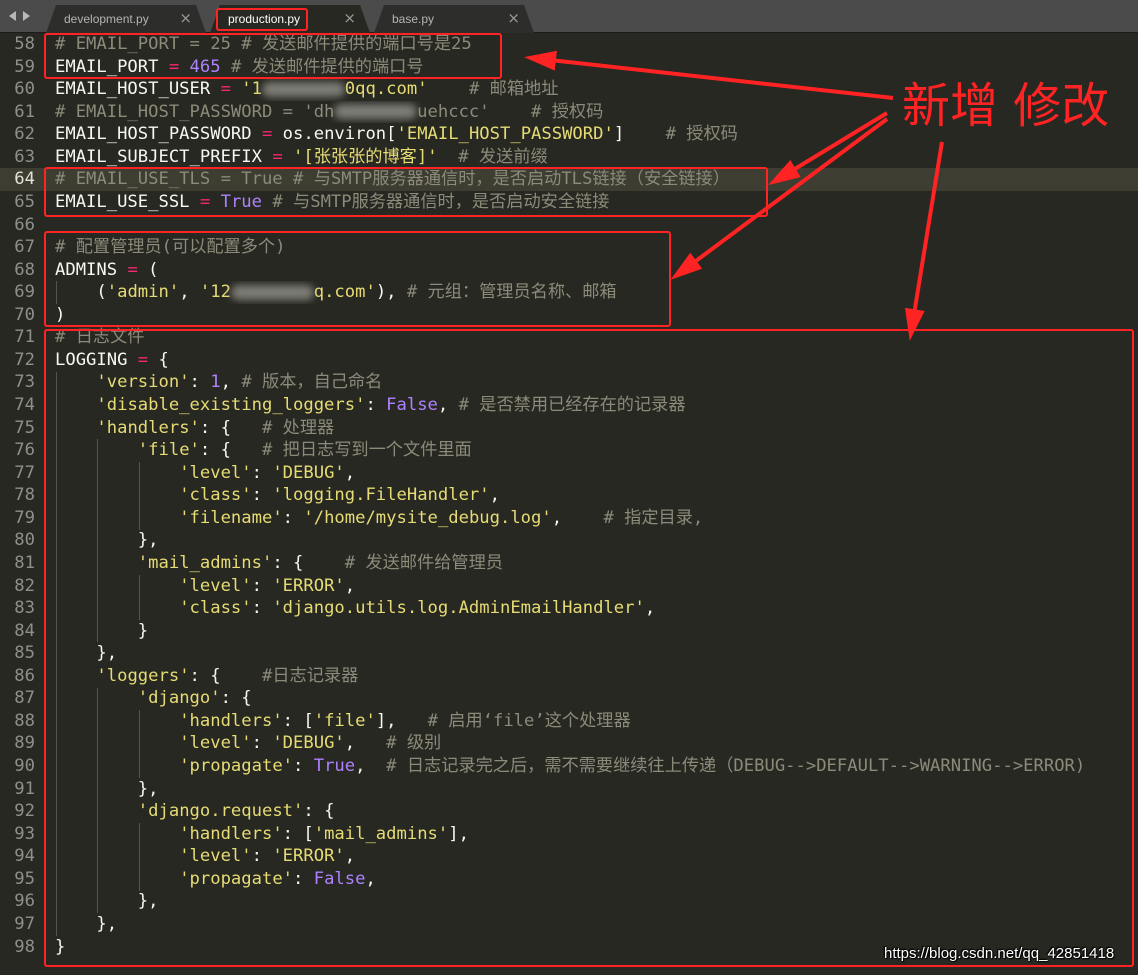 The image size is (1138, 975). I want to click on annotation-arrows, so click(734, 195).